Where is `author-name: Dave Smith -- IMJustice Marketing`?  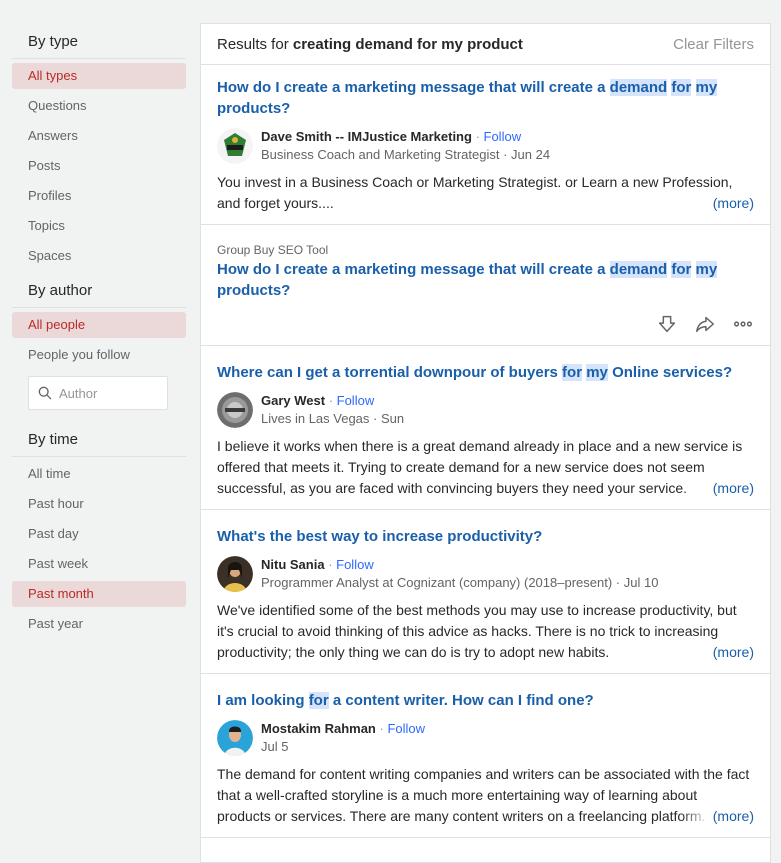 author-name: Dave Smith -- IMJustice Marketing is located at coordinates (366, 136).